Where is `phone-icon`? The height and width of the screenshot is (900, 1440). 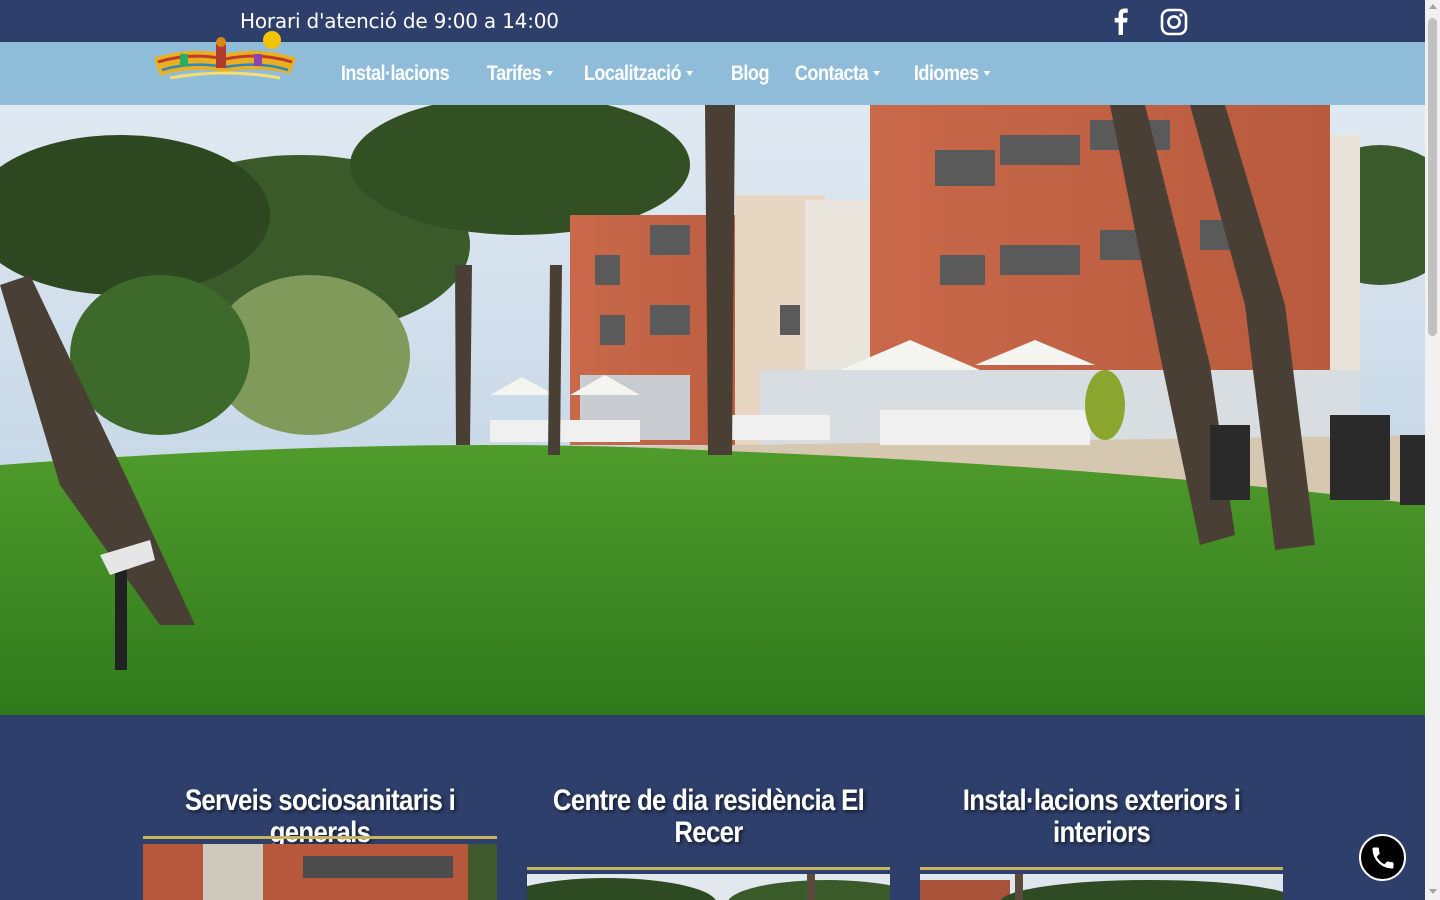 phone-icon is located at coordinates (1382, 857).